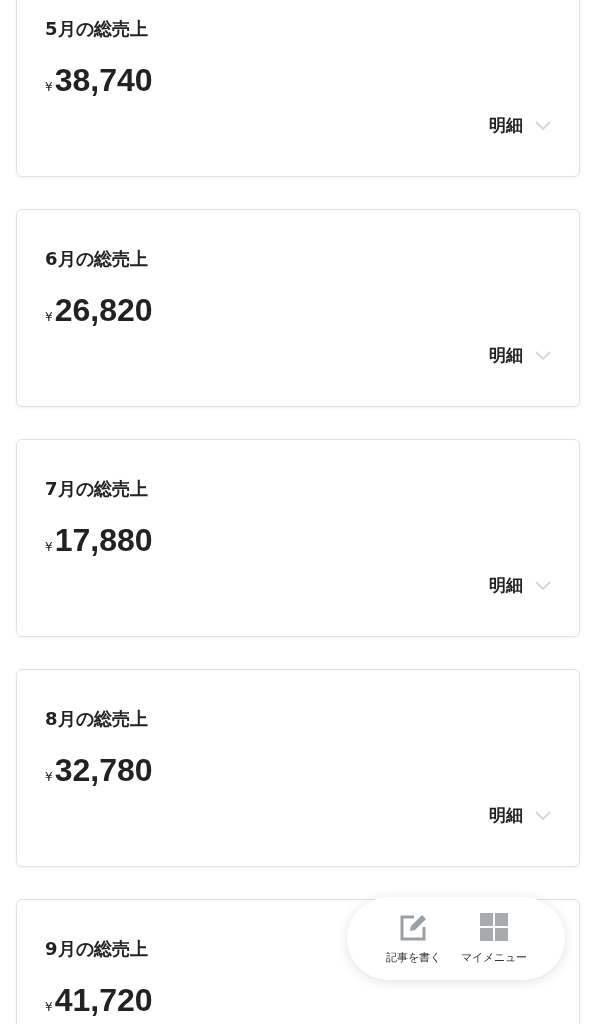 The width and height of the screenshot is (596, 1024). I want to click on card-title: 8月の総売上, so click(96, 719).